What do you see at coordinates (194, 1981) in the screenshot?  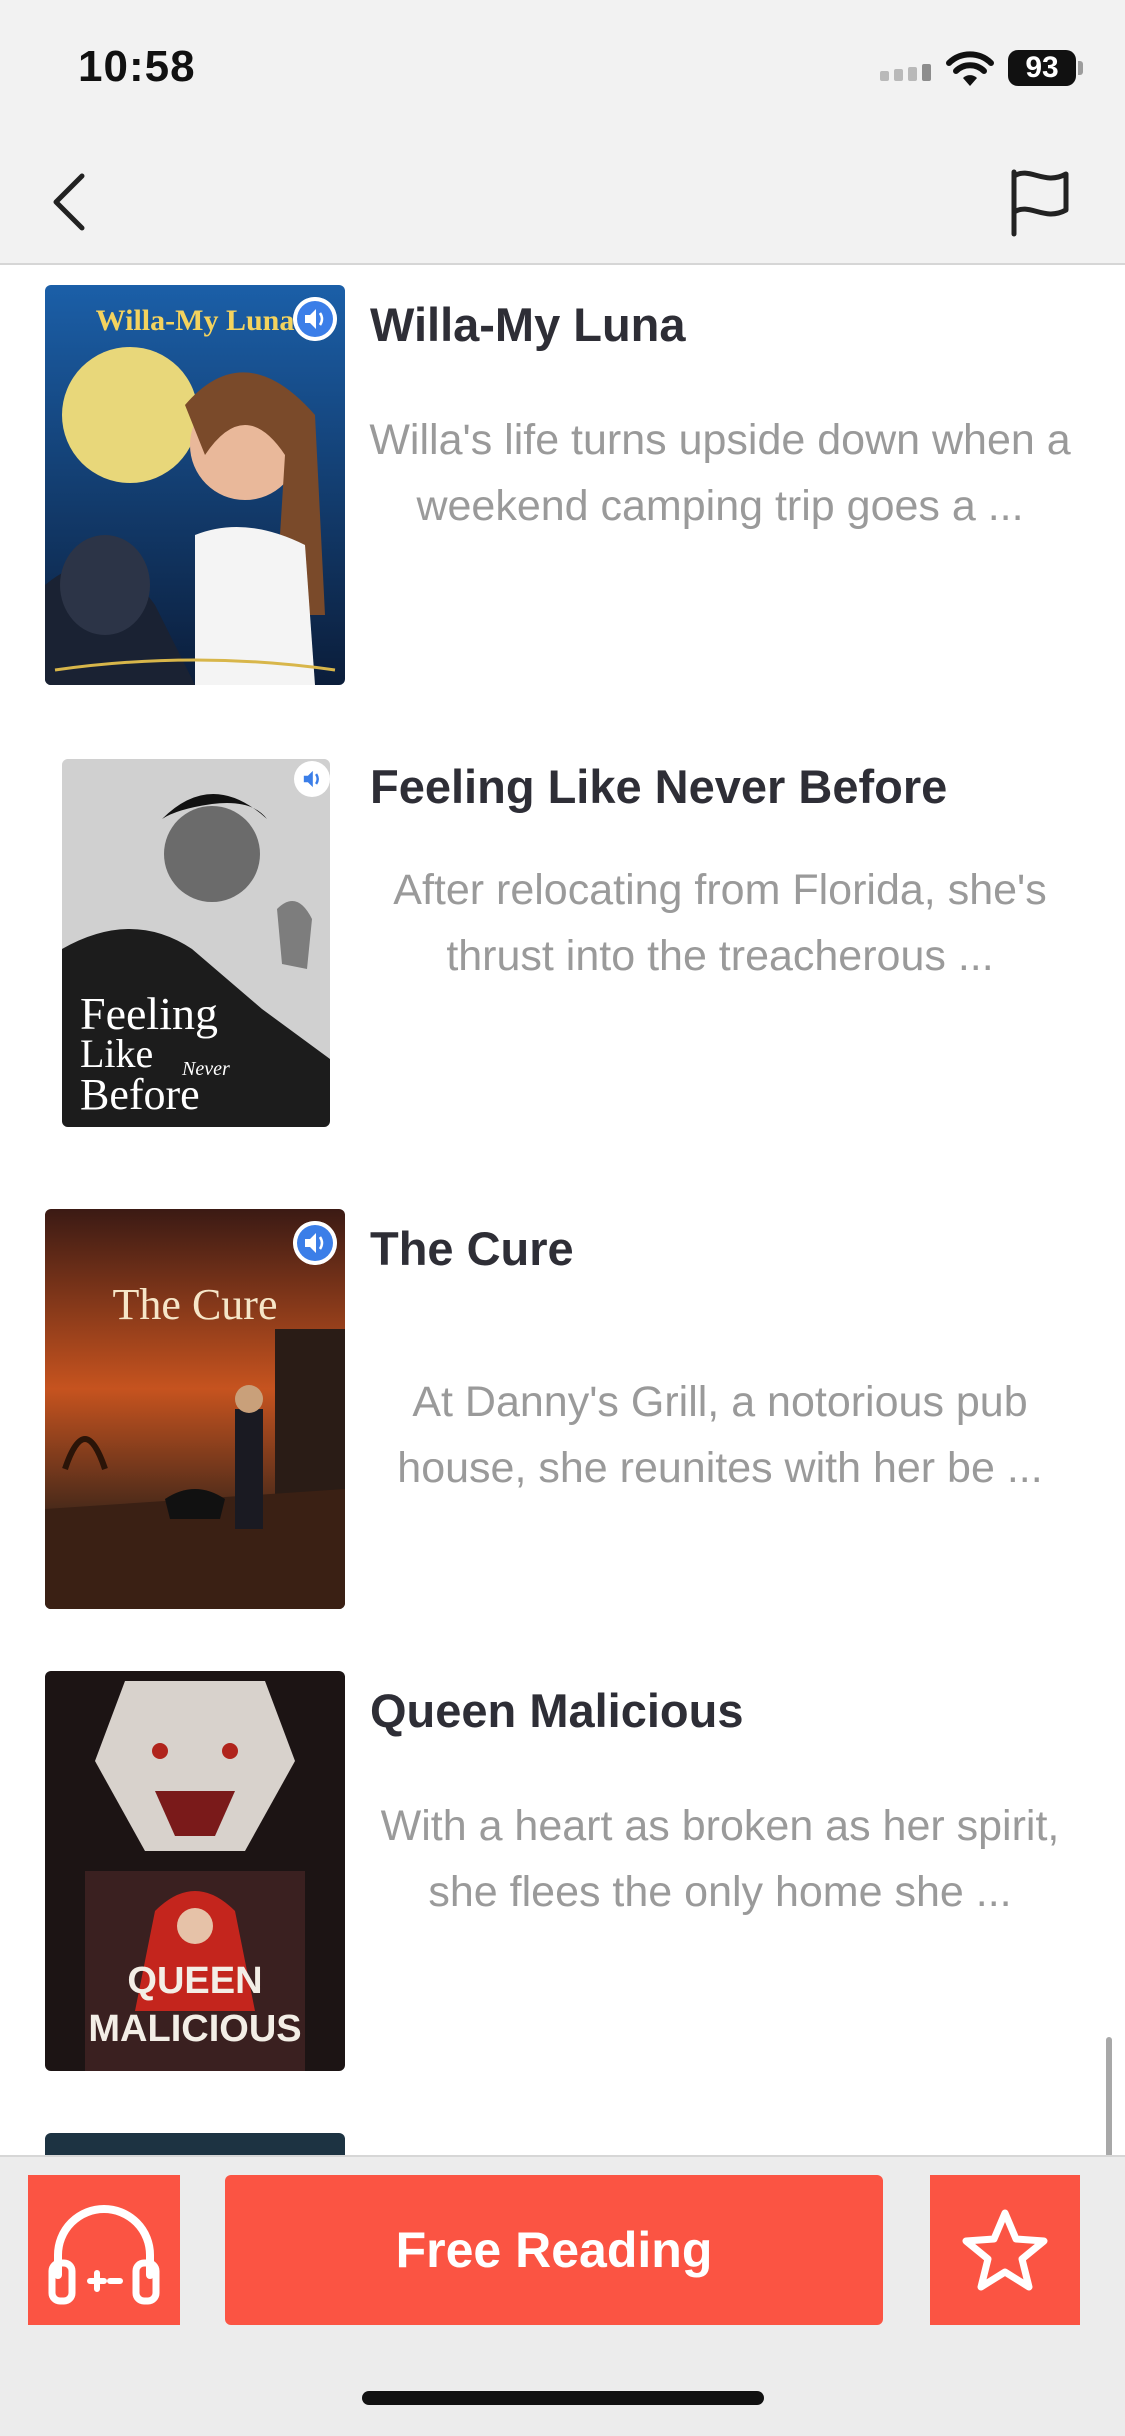 I see `cover-title-line-1: QUEEN` at bounding box center [194, 1981].